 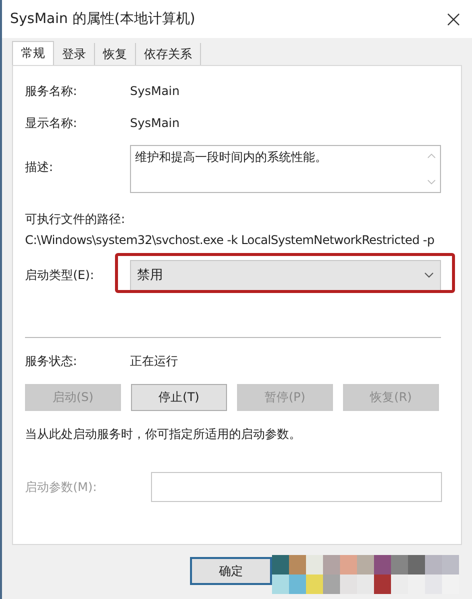 I want to click on chevron-down-icon, so click(x=429, y=275).